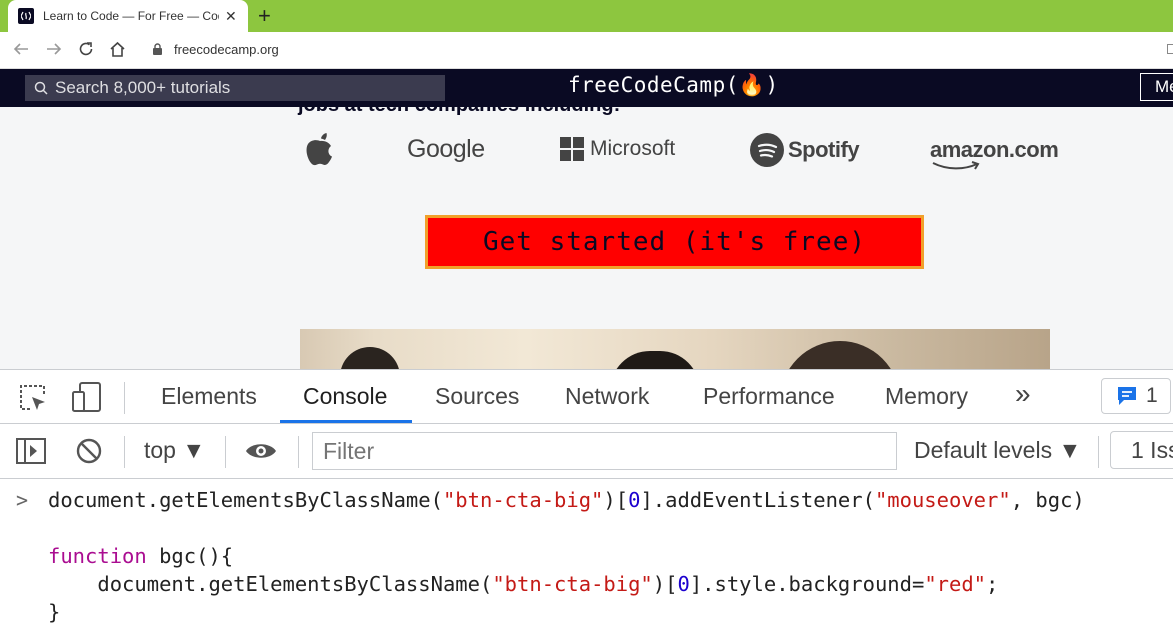 This screenshot has height=633, width=1173. What do you see at coordinates (54, 50) in the screenshot?
I see `forward-icon` at bounding box center [54, 50].